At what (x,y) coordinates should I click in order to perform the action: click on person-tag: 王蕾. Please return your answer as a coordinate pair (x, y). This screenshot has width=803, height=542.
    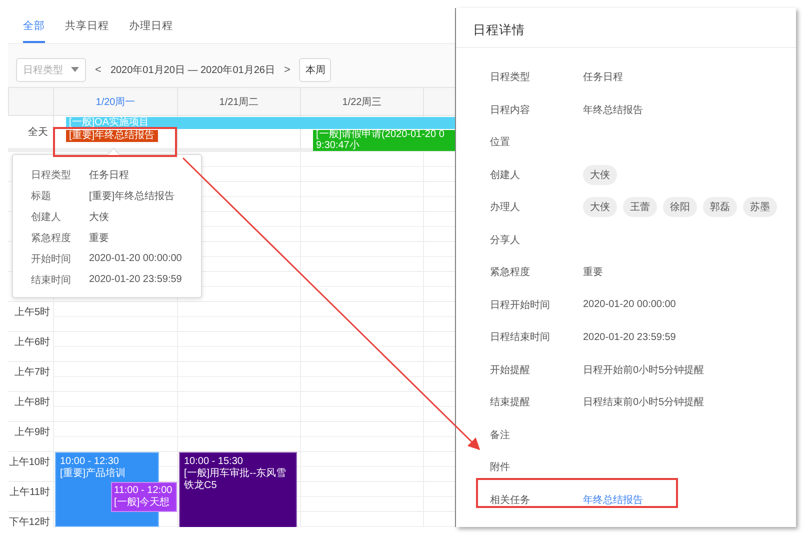
    Looking at the image, I should click on (640, 207).